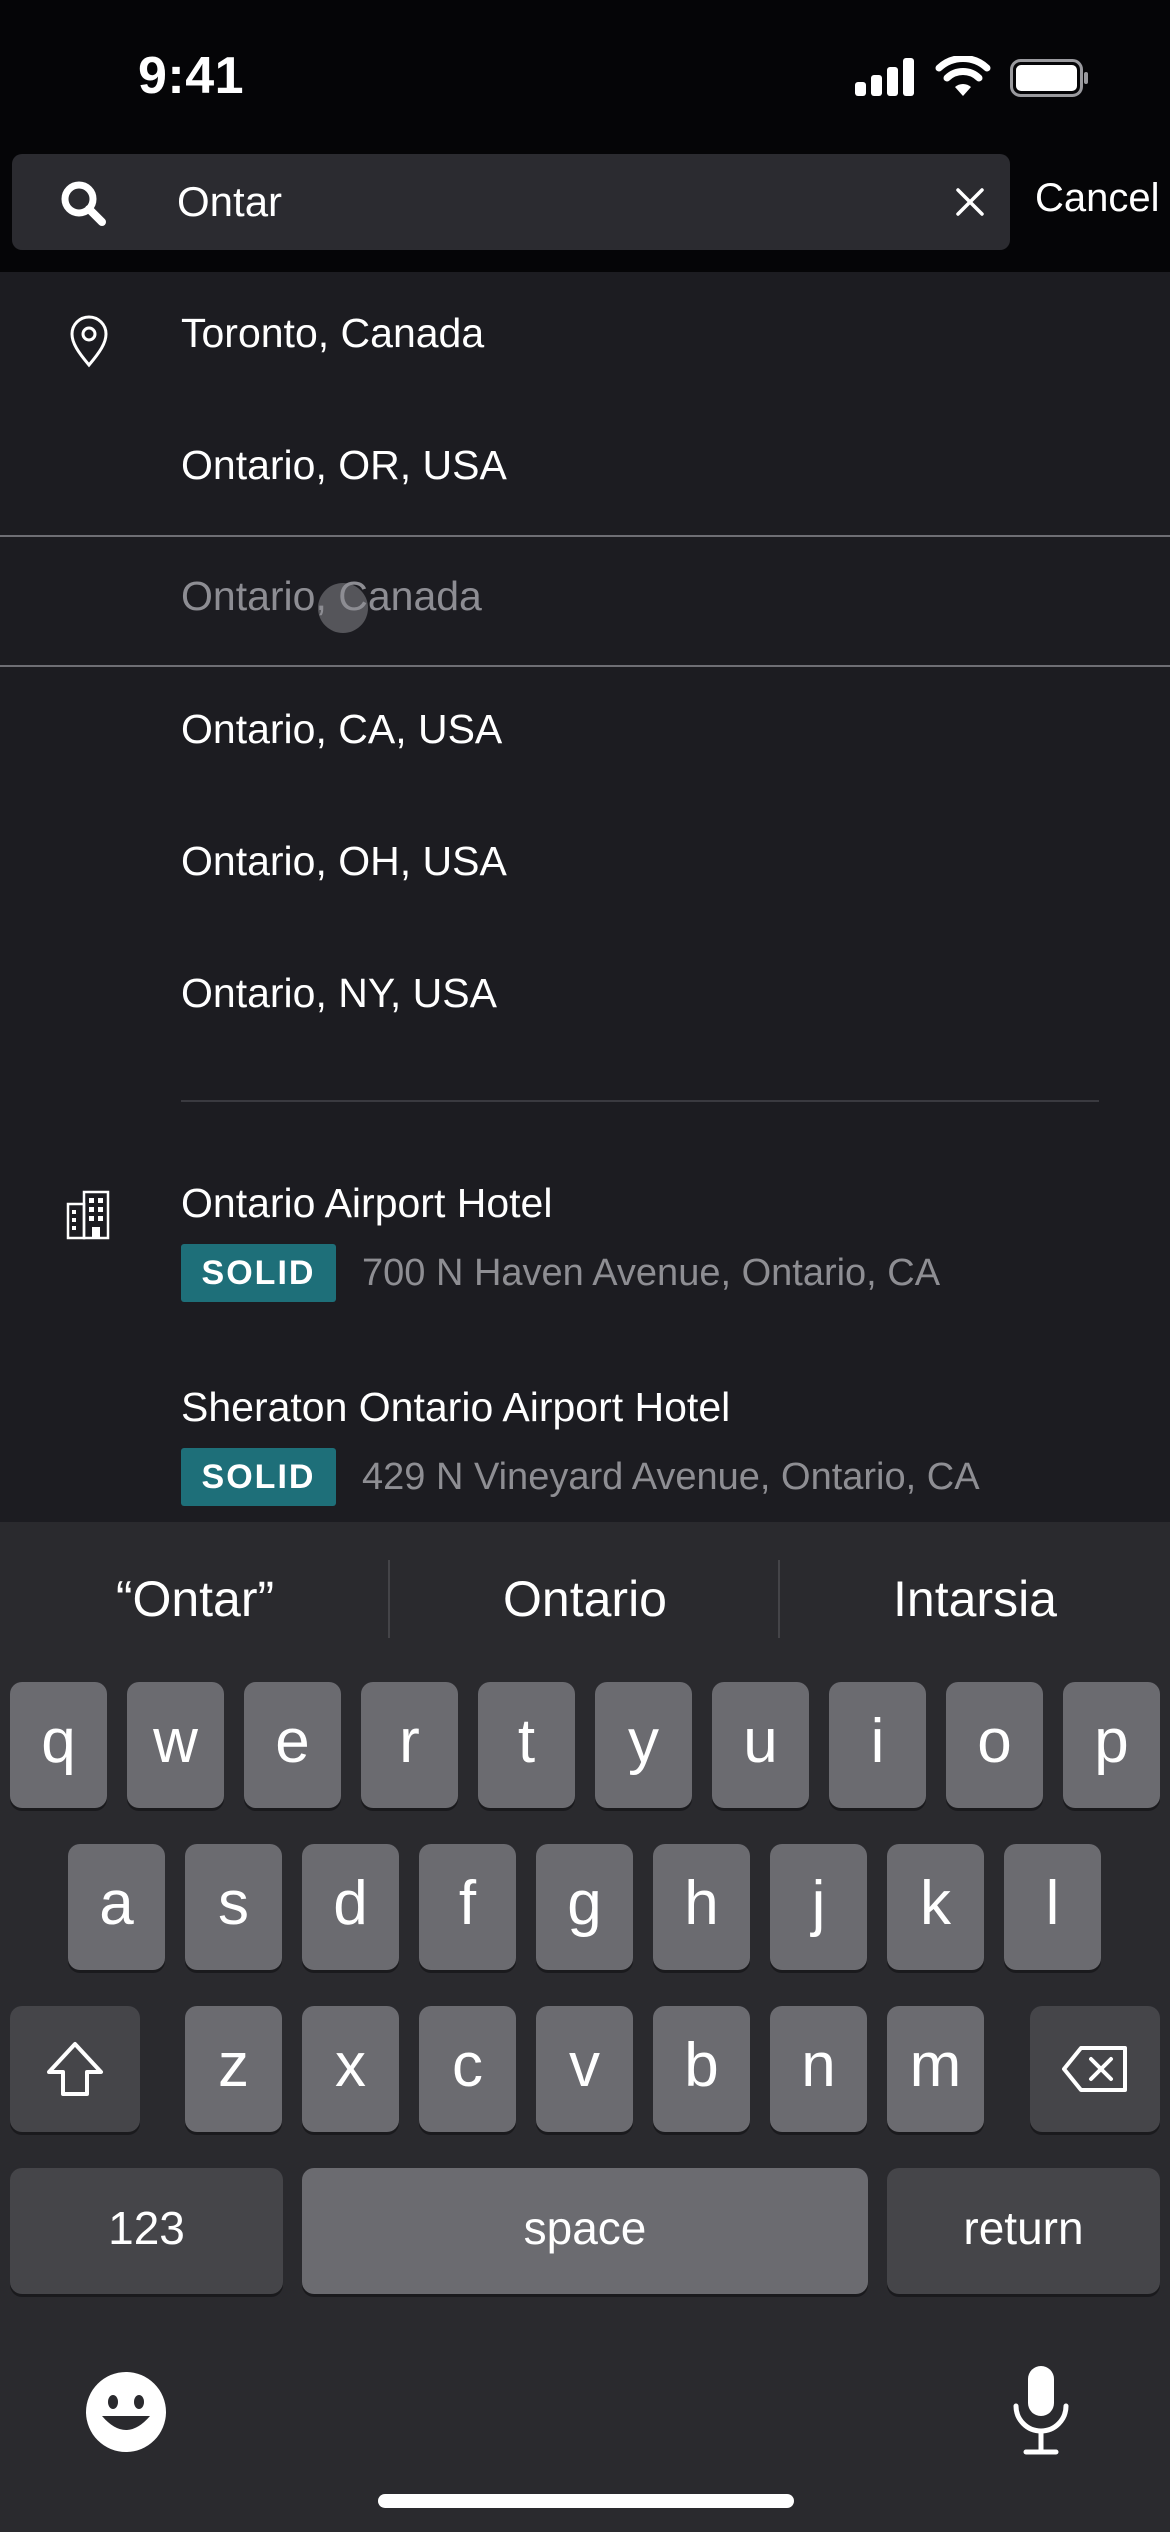 The height and width of the screenshot is (2532, 1170). I want to click on wifi-icon, so click(963, 76).